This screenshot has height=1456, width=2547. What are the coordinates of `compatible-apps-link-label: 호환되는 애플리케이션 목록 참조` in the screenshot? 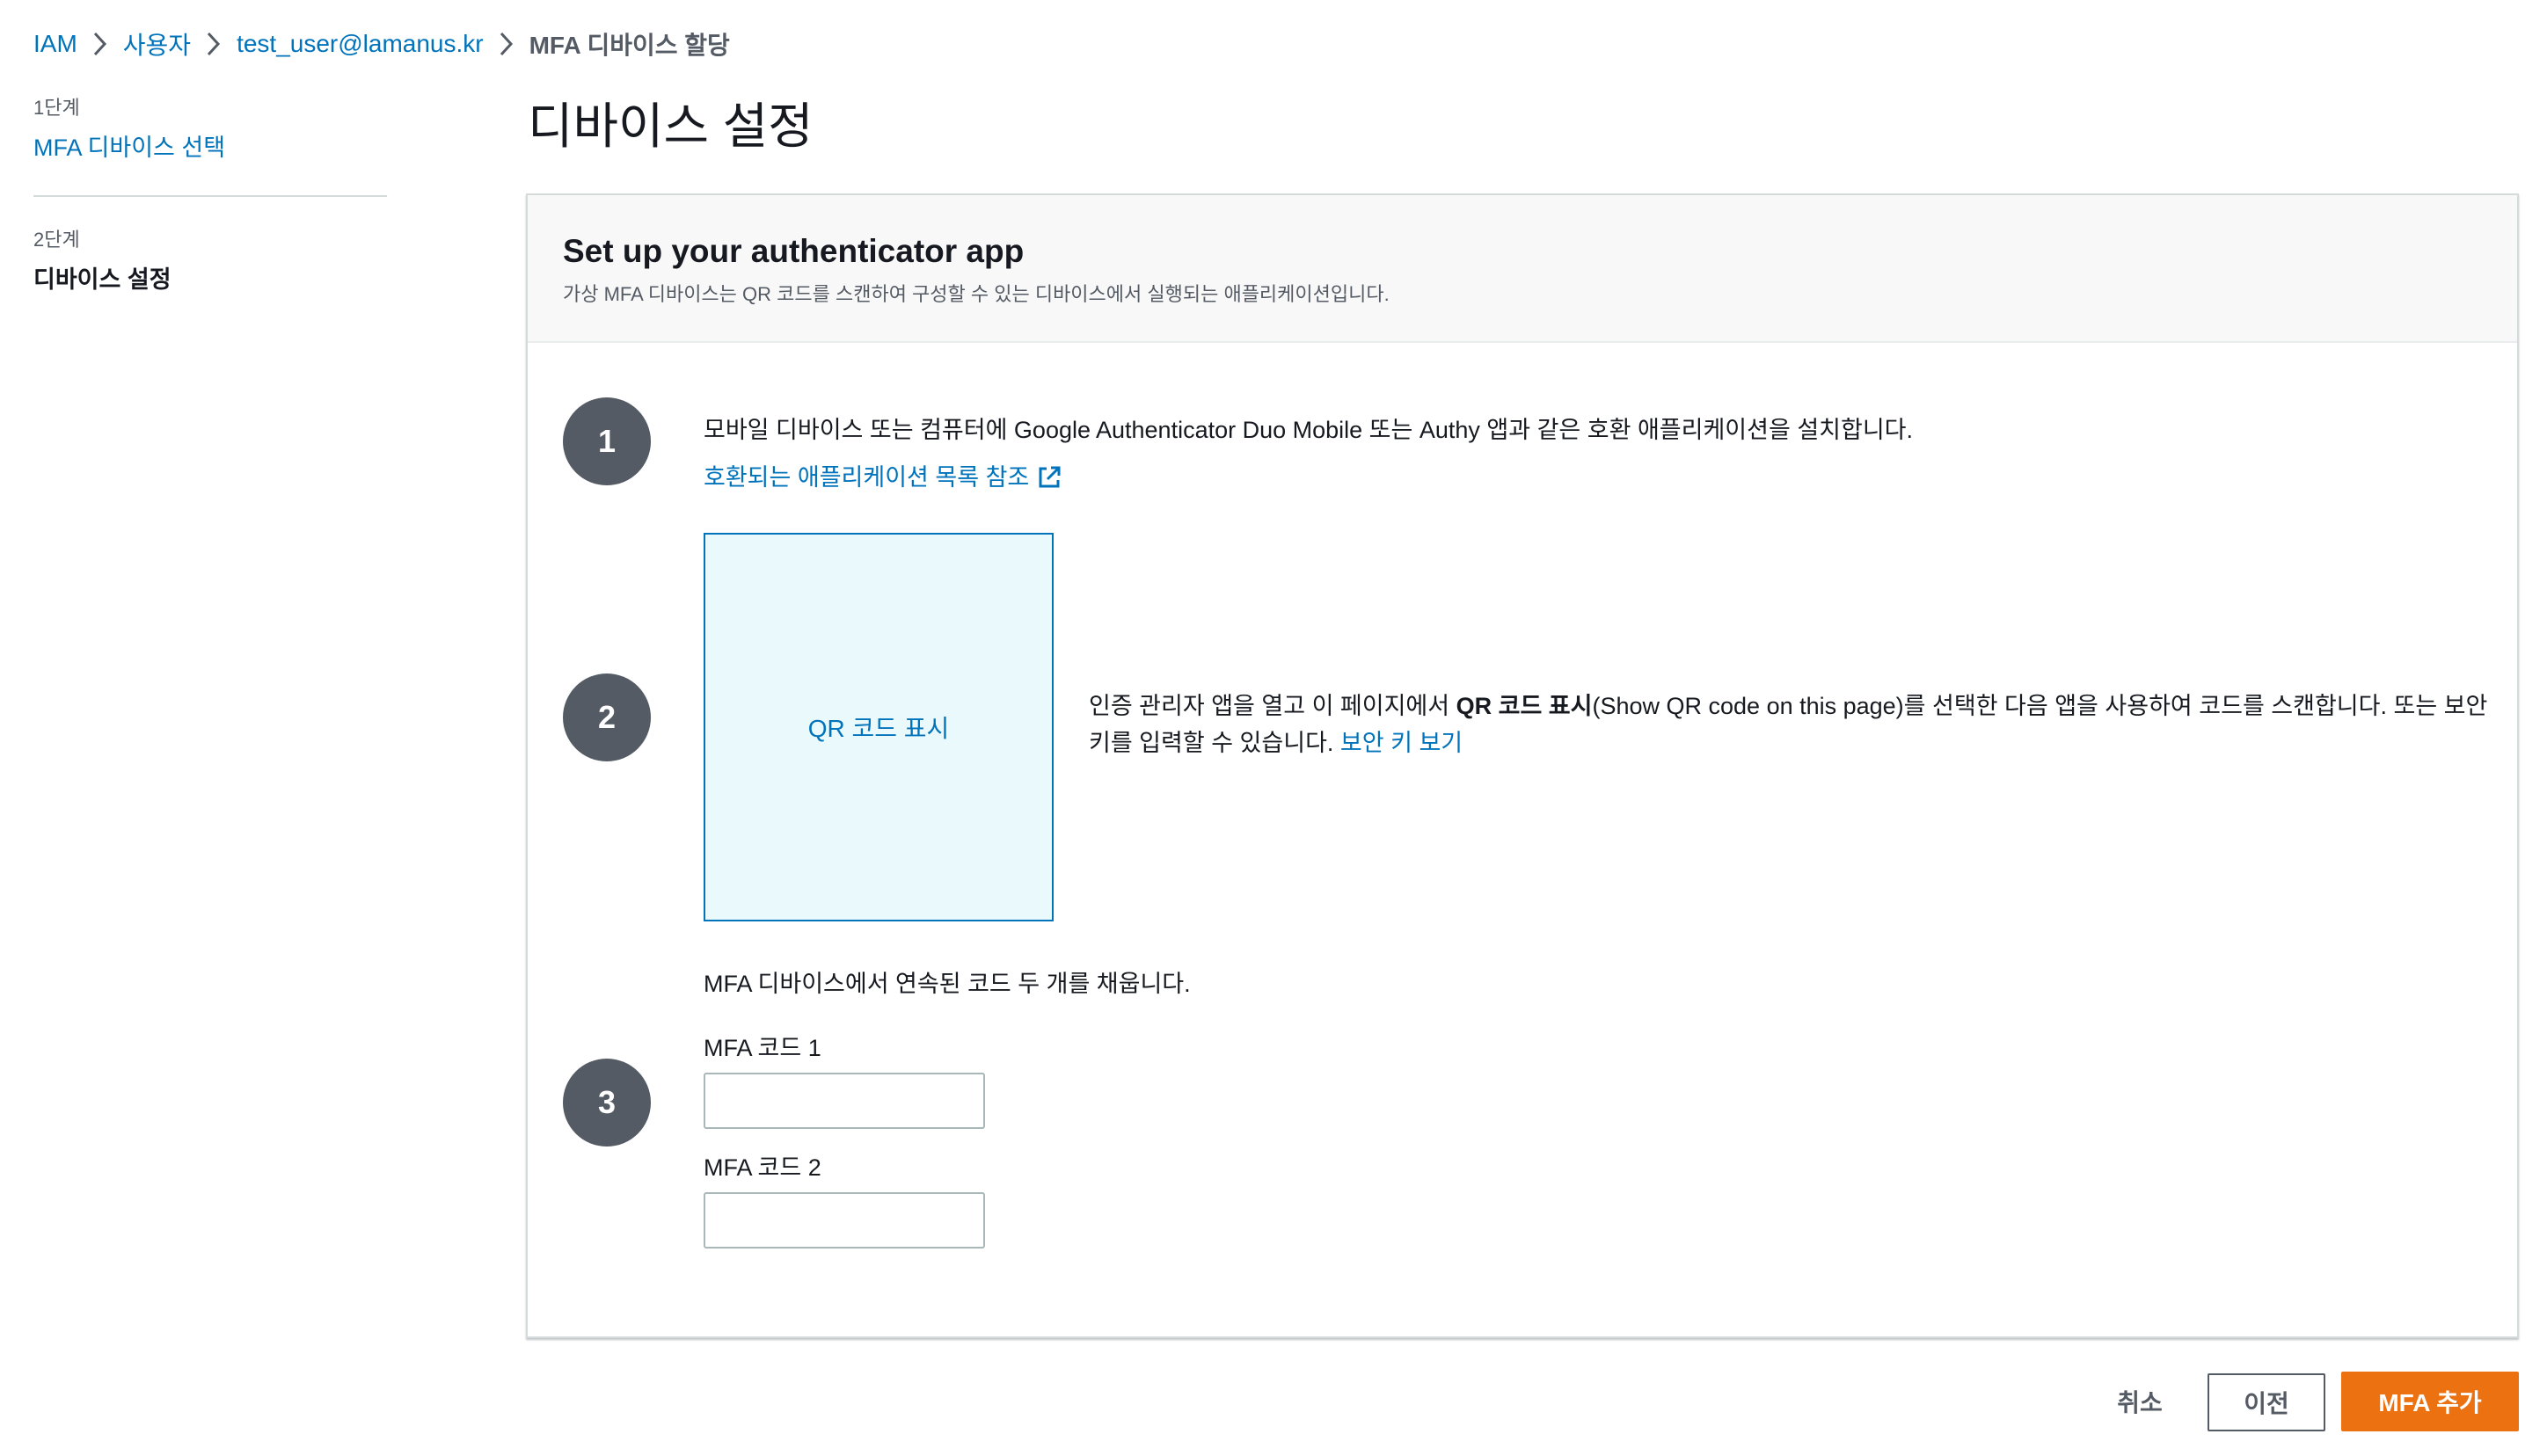 It's located at (866, 477).